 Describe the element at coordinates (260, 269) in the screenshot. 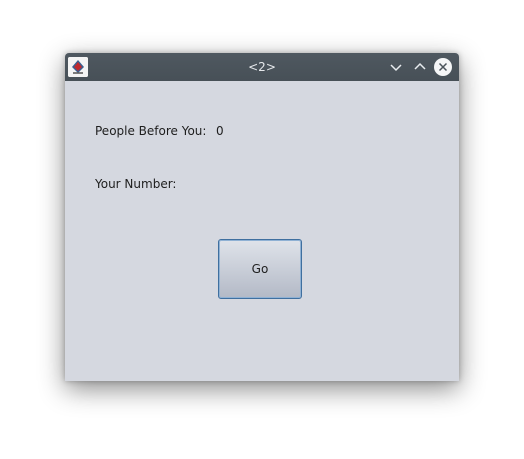

I see `go-button: Go` at that location.